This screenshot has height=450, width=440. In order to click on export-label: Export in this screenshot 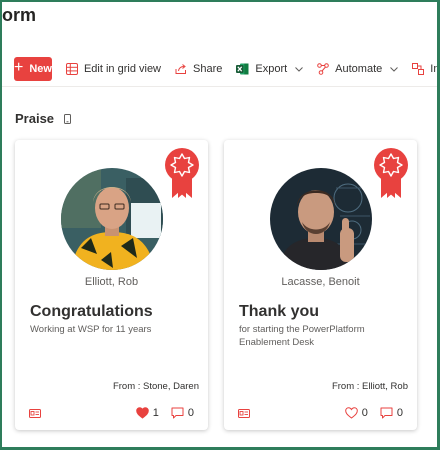, I will do `click(271, 69)`.